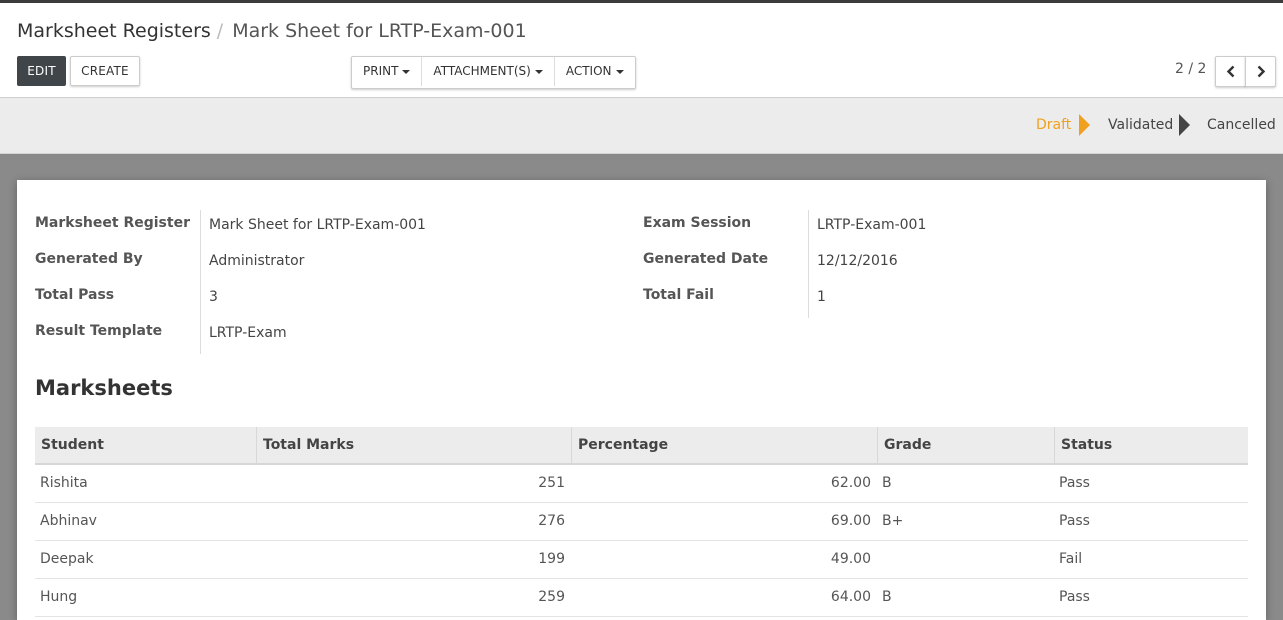 Image resolution: width=1283 pixels, height=620 pixels. Describe the element at coordinates (1053, 125) in the screenshot. I see `stage-draft: Draft` at that location.